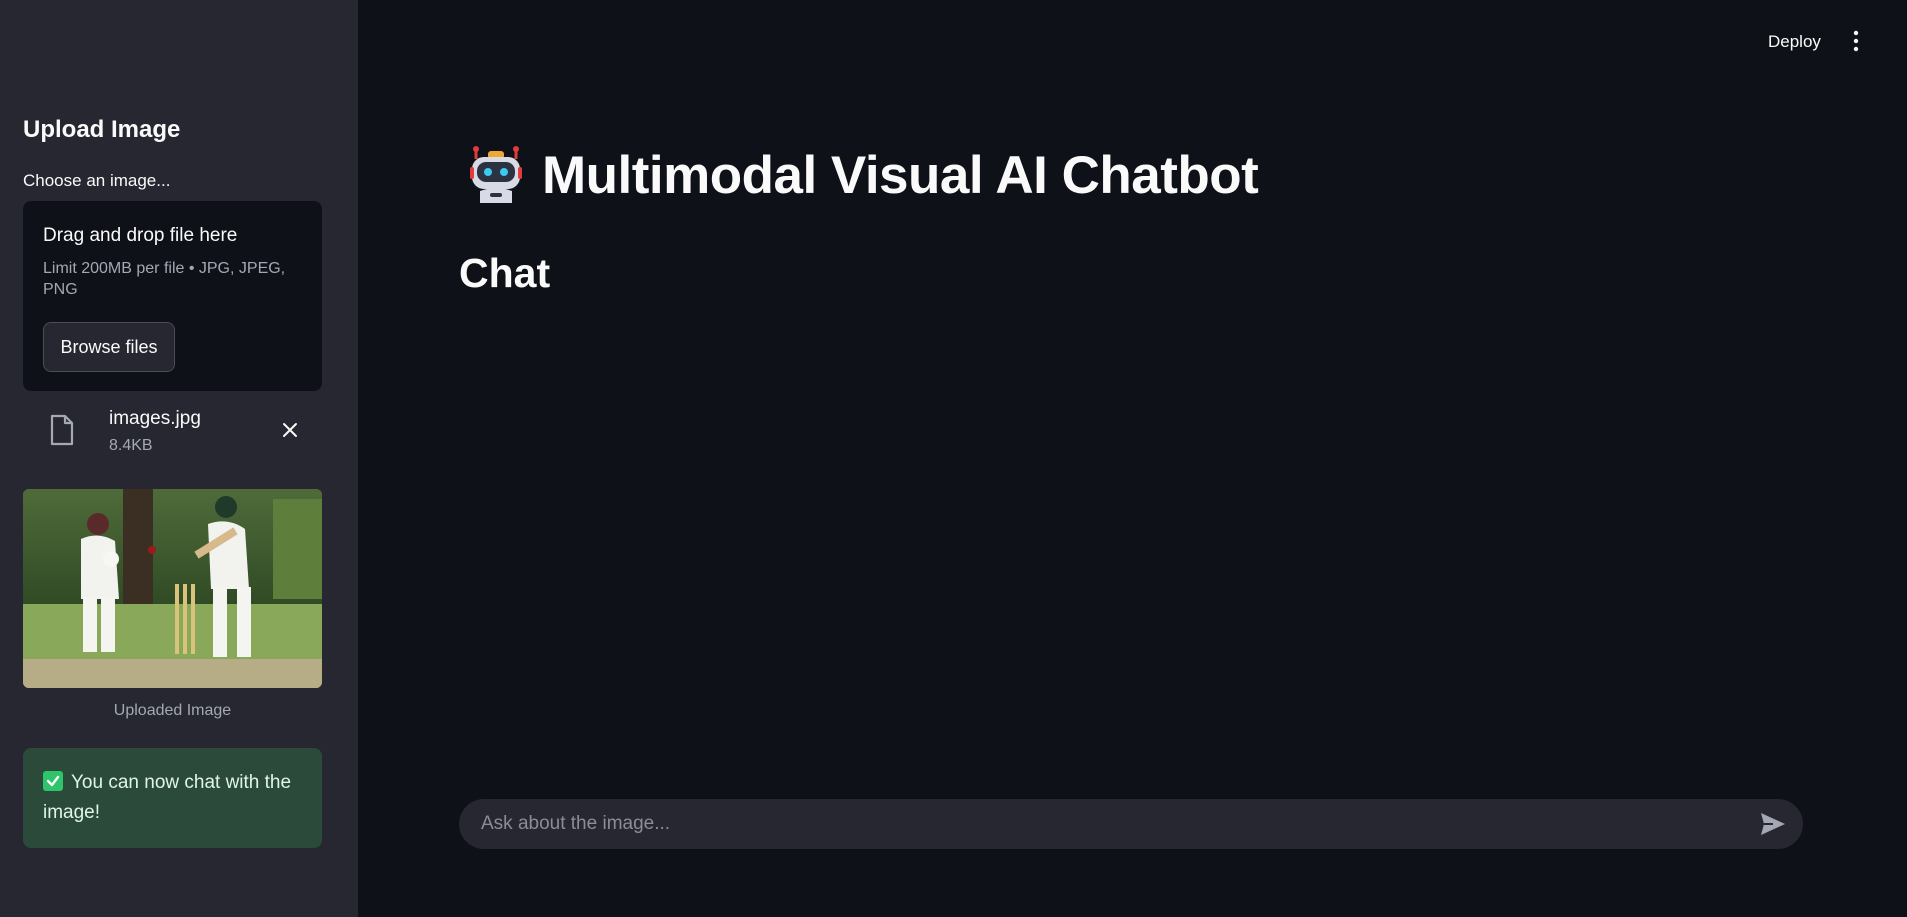  What do you see at coordinates (505, 273) in the screenshot?
I see `chat-heading: Chat` at bounding box center [505, 273].